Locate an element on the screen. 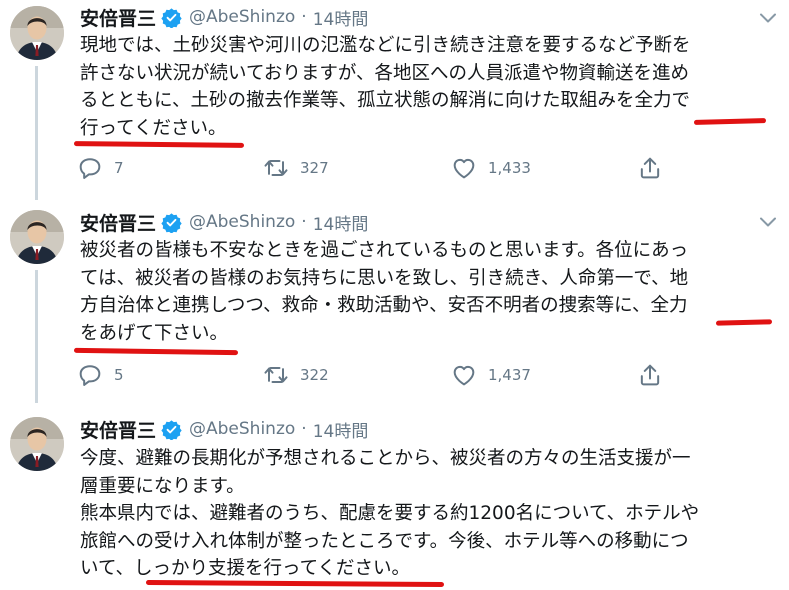 This screenshot has width=789, height=590. action-bar: 7 327 1,433 is located at coordinates (376, 168).